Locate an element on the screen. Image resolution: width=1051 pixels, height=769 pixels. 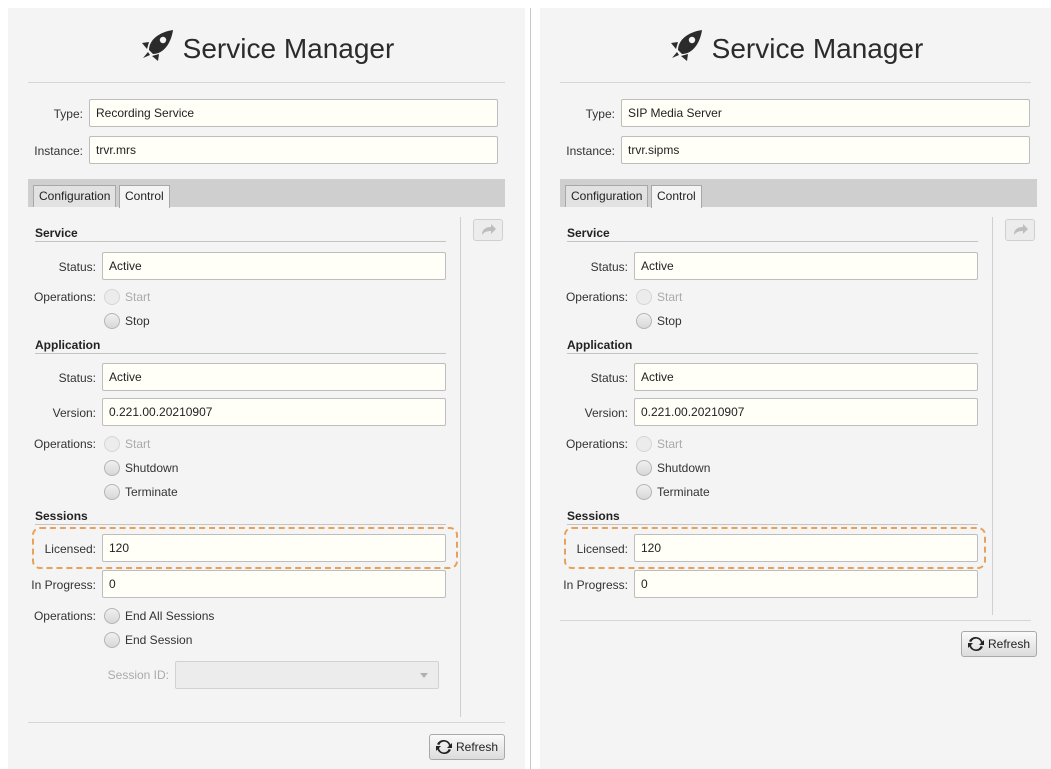
instance-field: trvr.mrs is located at coordinates (293, 150).